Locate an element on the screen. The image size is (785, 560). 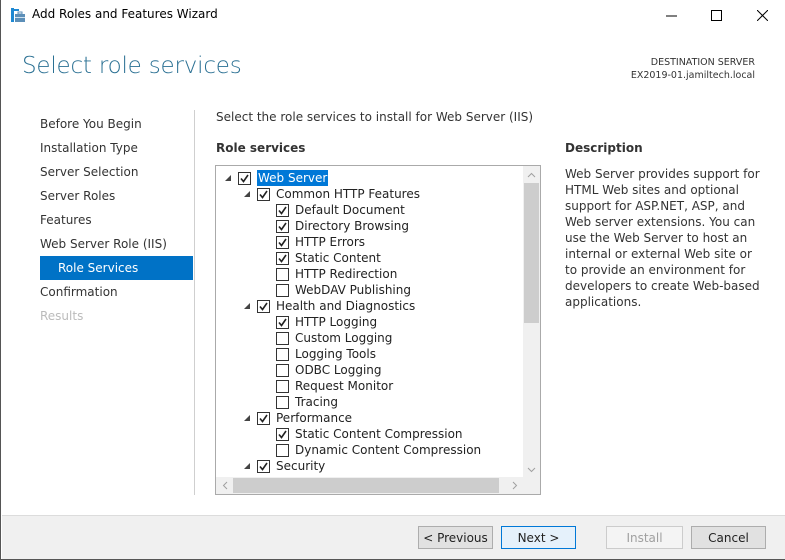
maximize-button is located at coordinates (716, 15).